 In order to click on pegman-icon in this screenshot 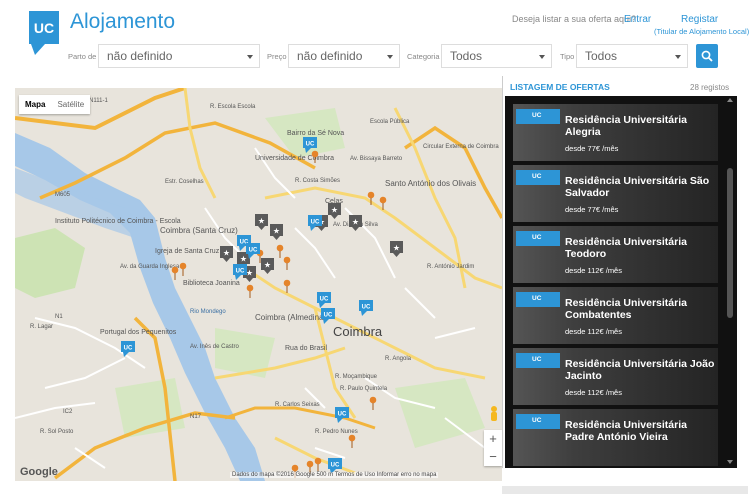, I will do `click(494, 413)`.